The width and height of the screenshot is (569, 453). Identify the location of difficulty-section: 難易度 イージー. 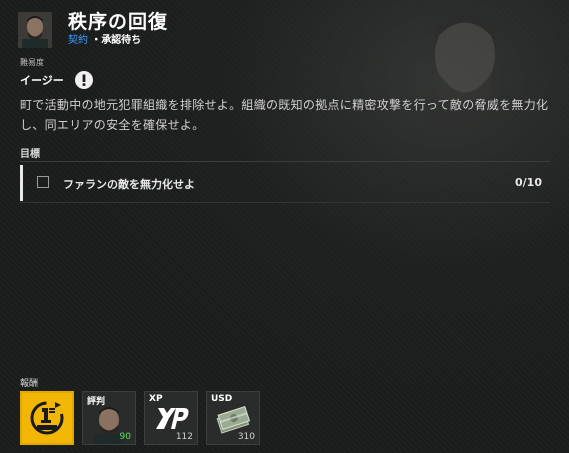
(57, 73).